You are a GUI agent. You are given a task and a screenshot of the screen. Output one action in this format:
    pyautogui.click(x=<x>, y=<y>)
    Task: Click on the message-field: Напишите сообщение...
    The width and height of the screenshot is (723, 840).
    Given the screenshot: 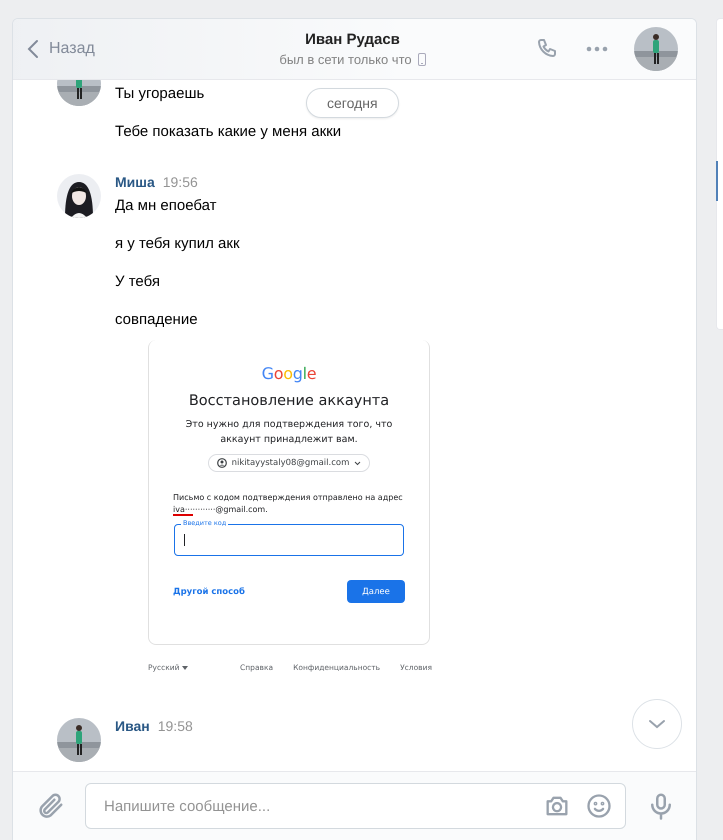 What is the action you would take?
    pyautogui.click(x=316, y=806)
    